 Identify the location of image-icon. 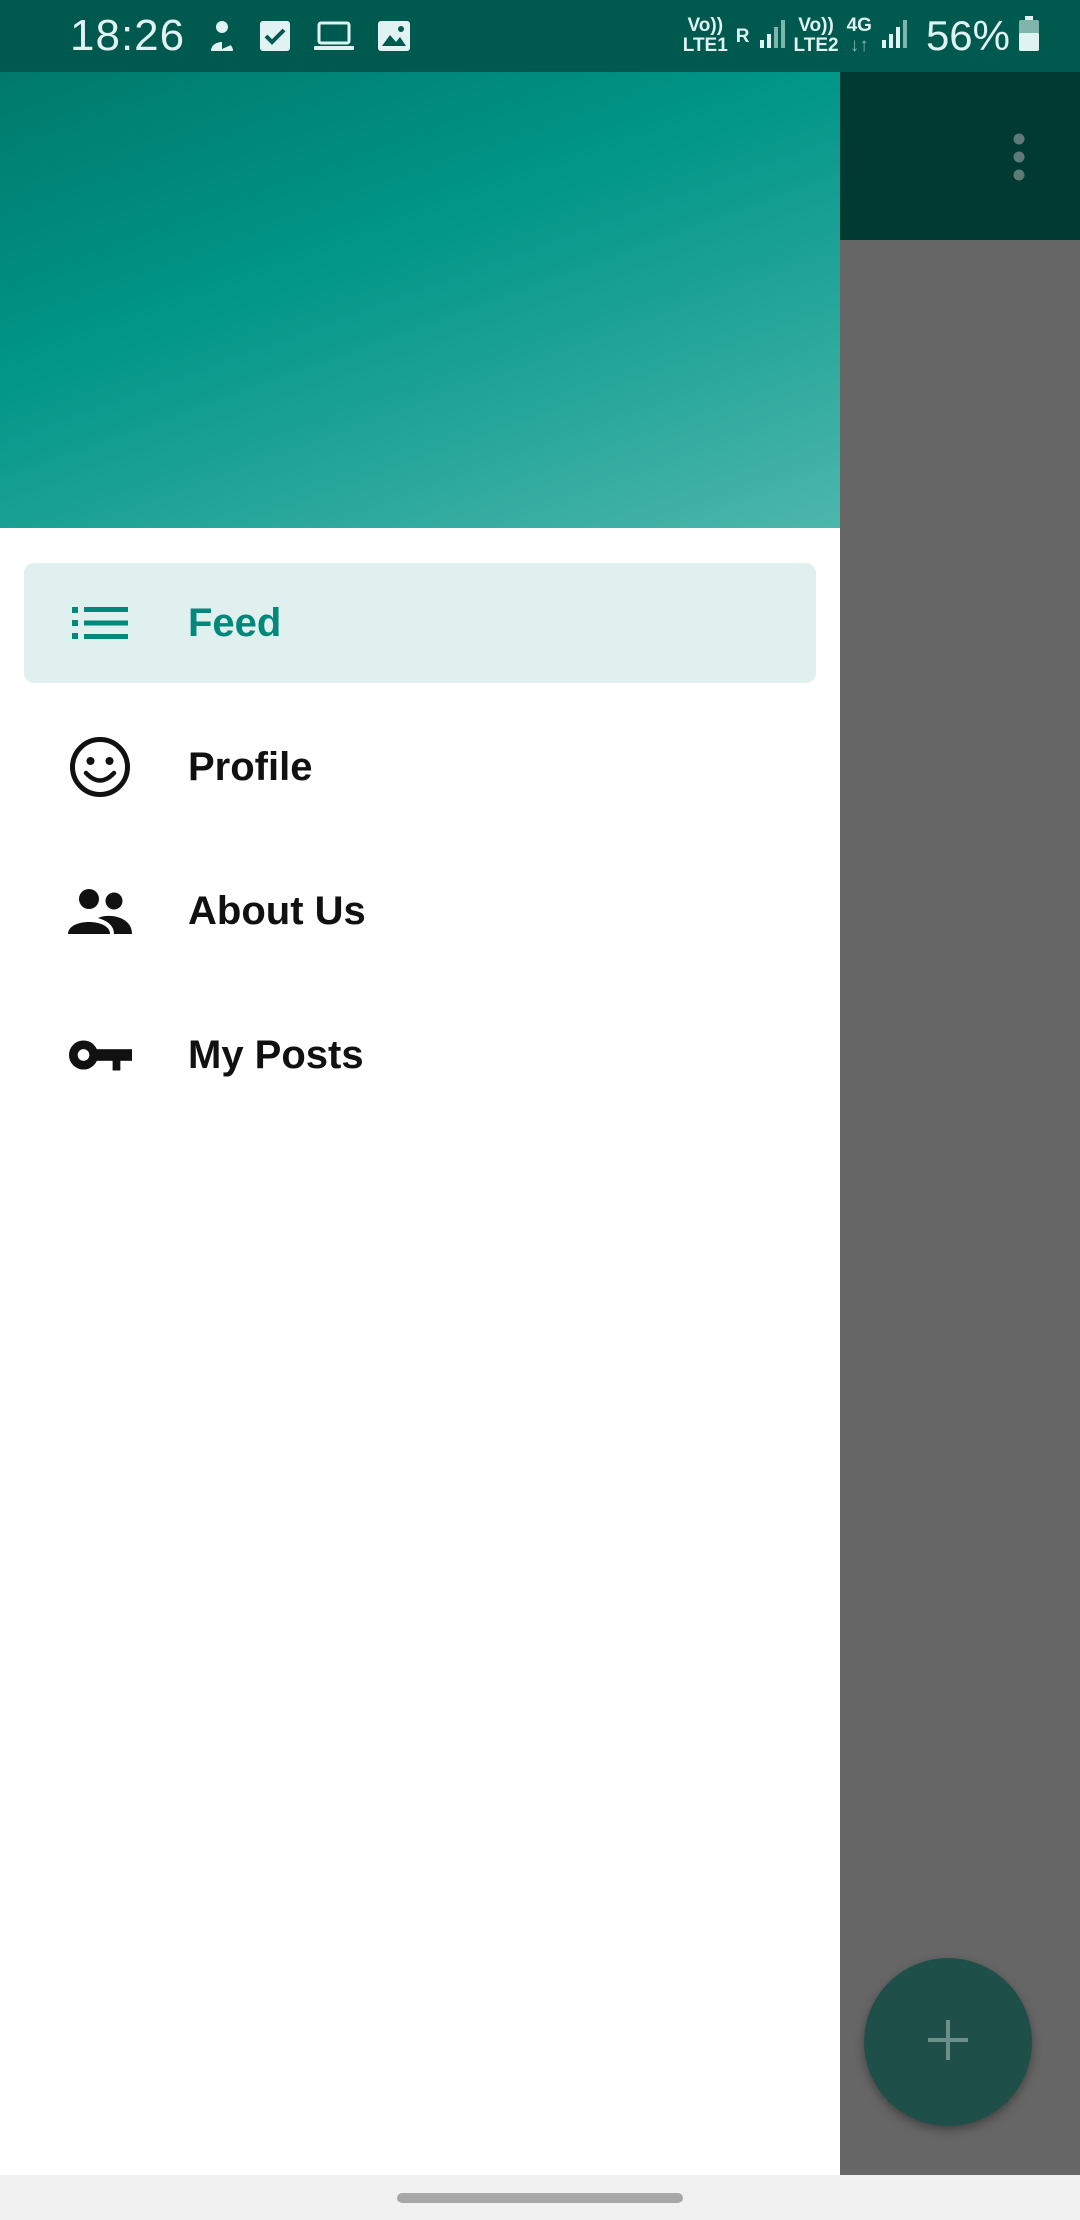
(394, 36).